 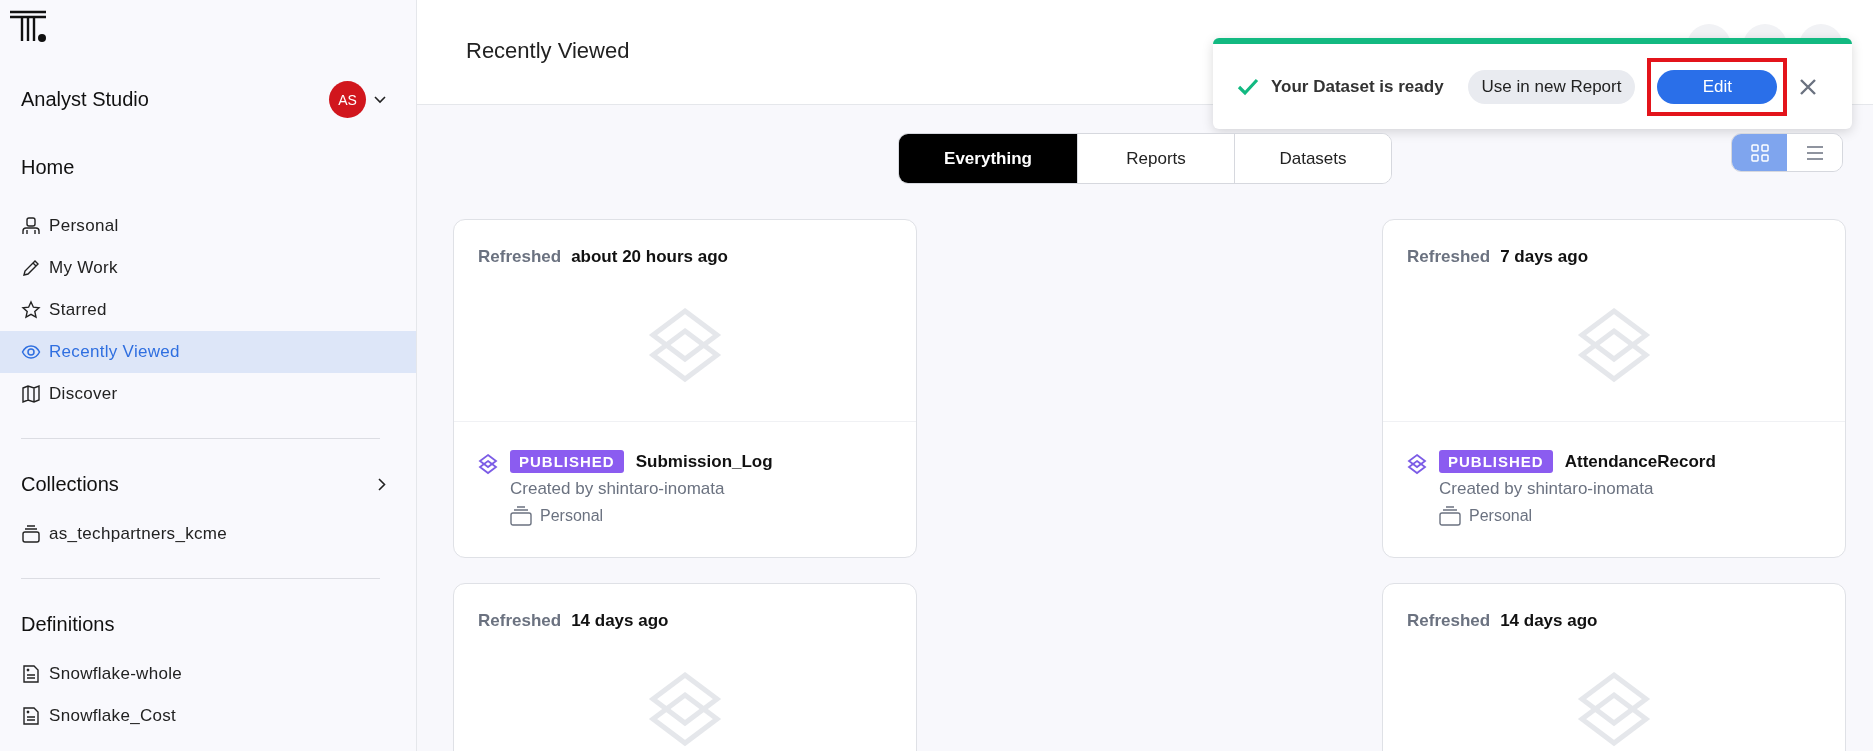 I want to click on logo-icon, so click(x=28, y=26).